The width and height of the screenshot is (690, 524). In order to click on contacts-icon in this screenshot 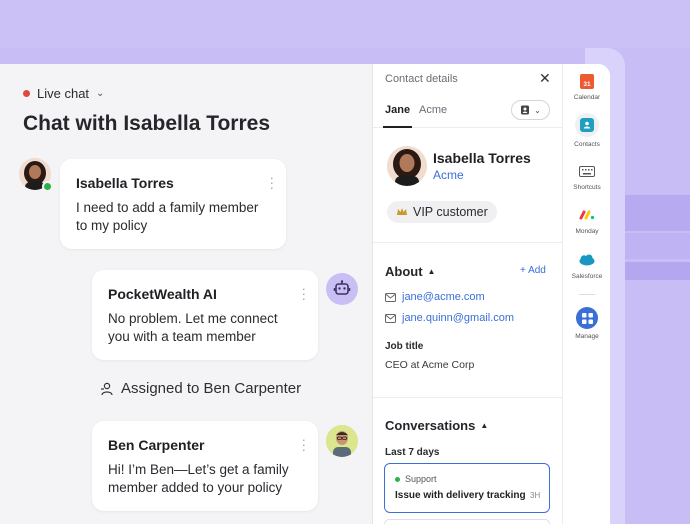, I will do `click(587, 125)`.